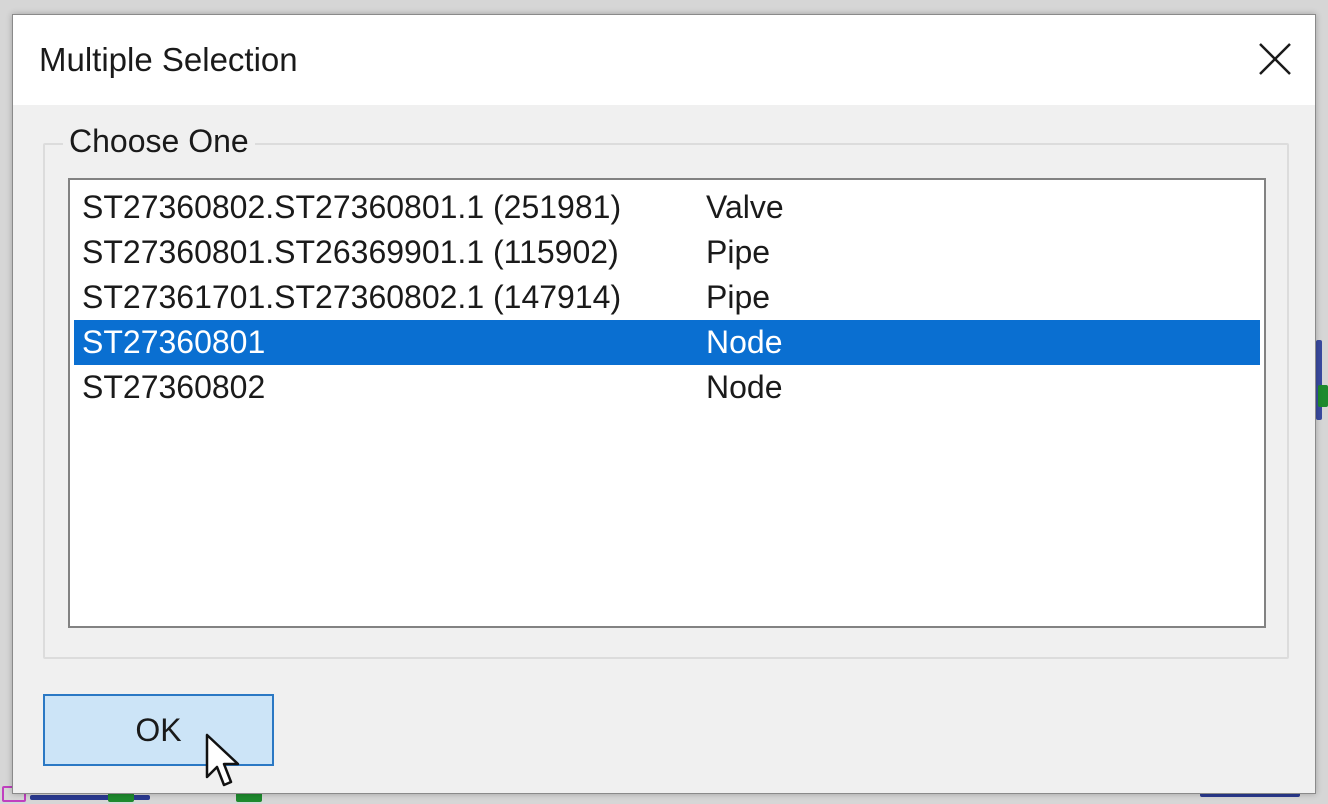 The image size is (1328, 804). Describe the element at coordinates (667, 252) in the screenshot. I see `list-item: ST27360801.ST26369901.1 (115902) Pipe` at that location.